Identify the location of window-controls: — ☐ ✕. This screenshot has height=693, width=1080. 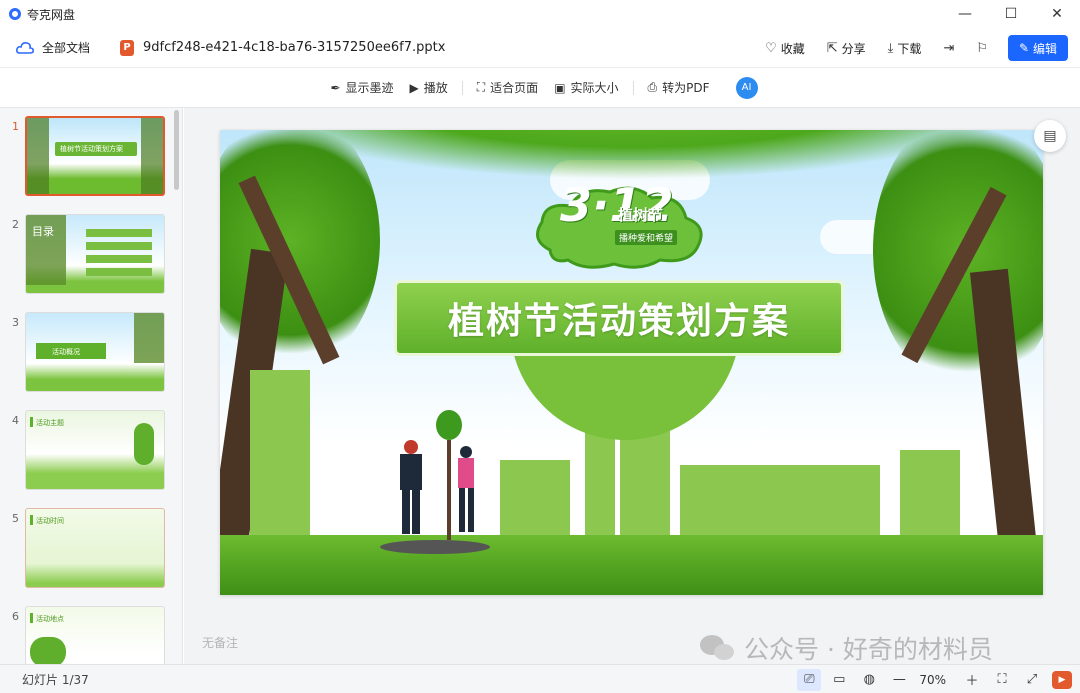
(1011, 14).